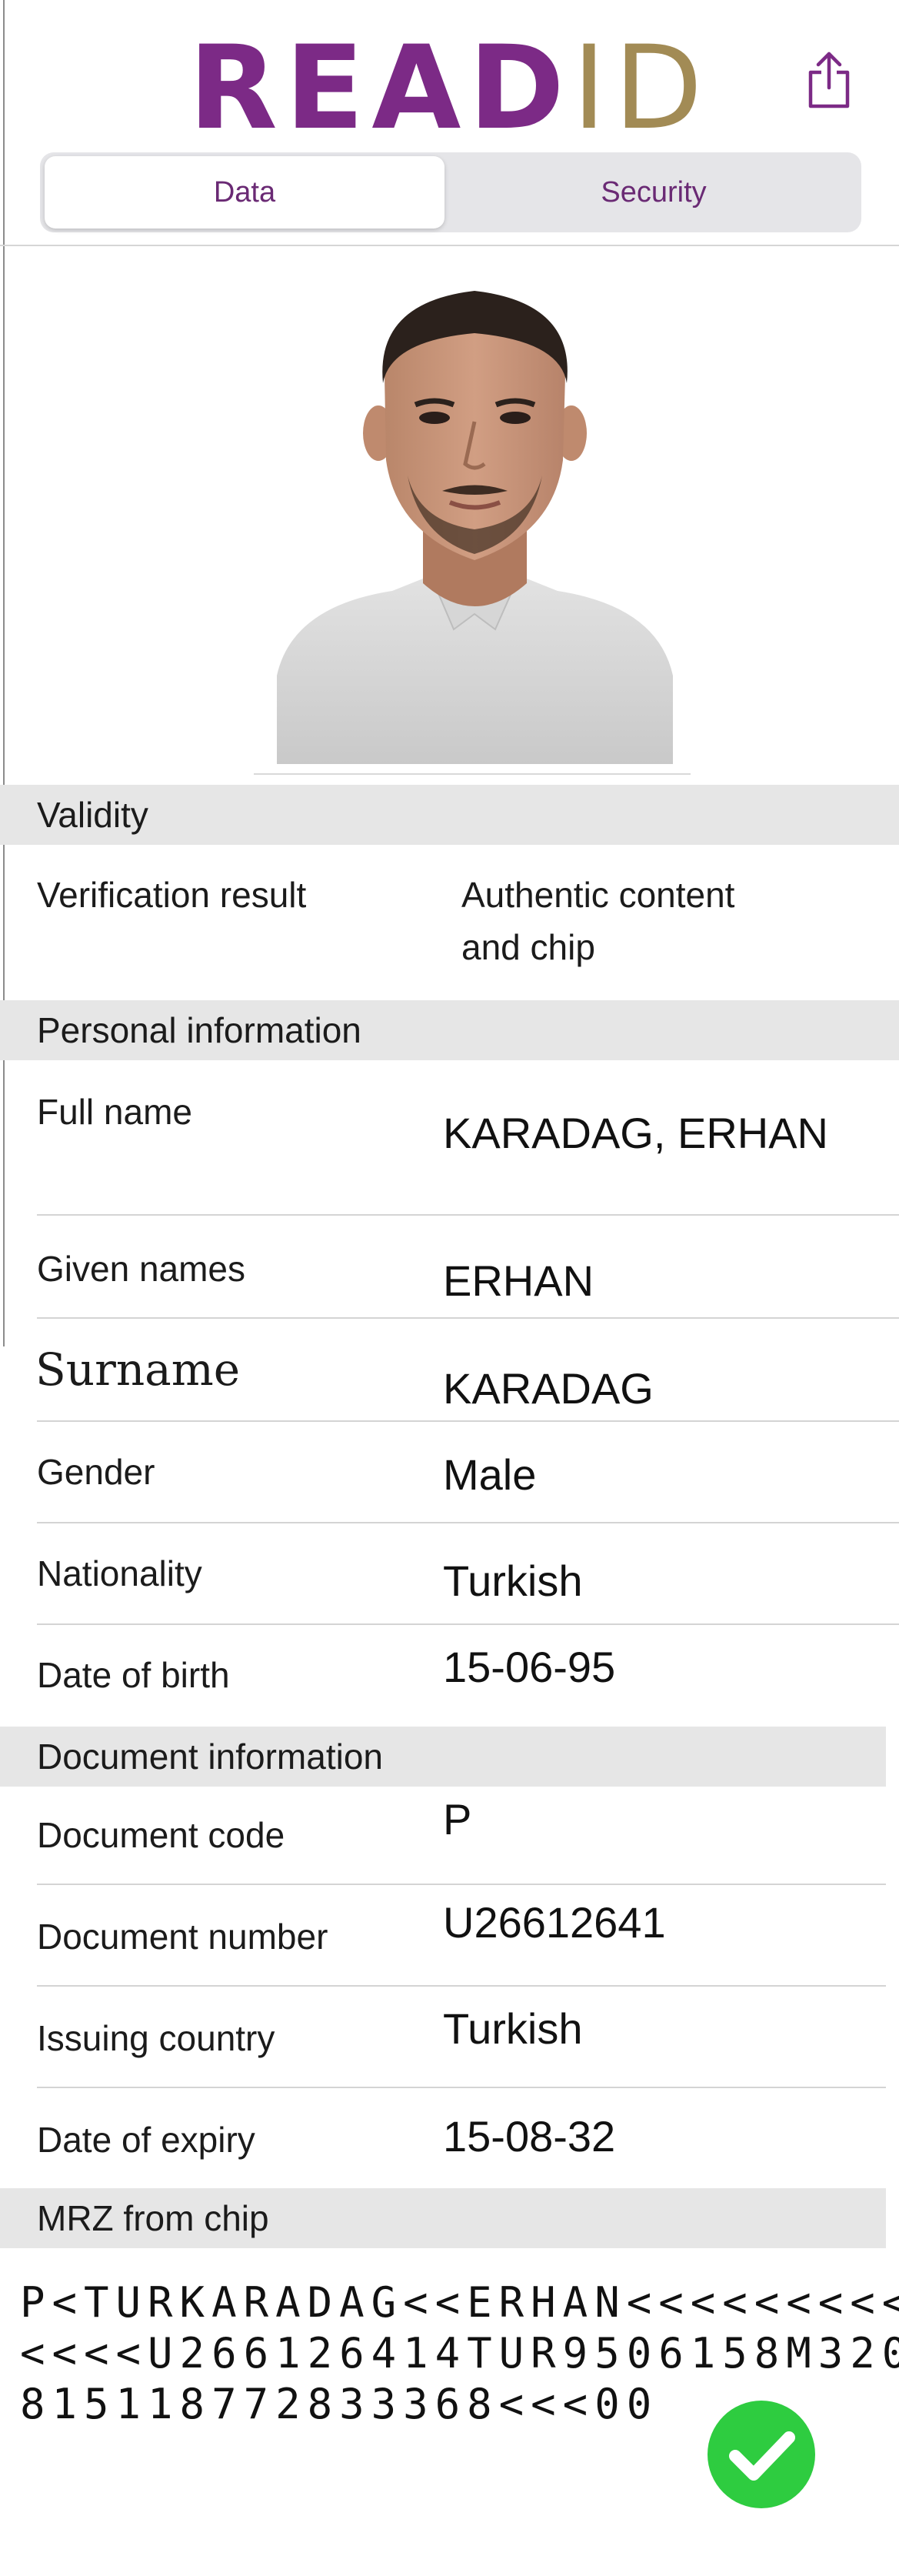 The image size is (899, 2576). Describe the element at coordinates (449, 88) in the screenshot. I see `readid-logo: READID` at that location.